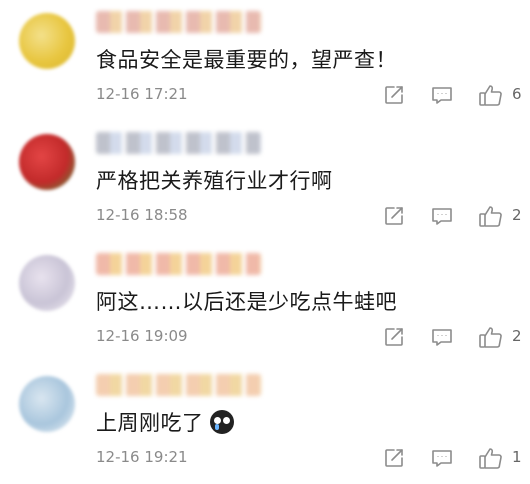  Describe the element at coordinates (214, 181) in the screenshot. I see `comment-text: 严格把关养殖行业才行啊` at that location.